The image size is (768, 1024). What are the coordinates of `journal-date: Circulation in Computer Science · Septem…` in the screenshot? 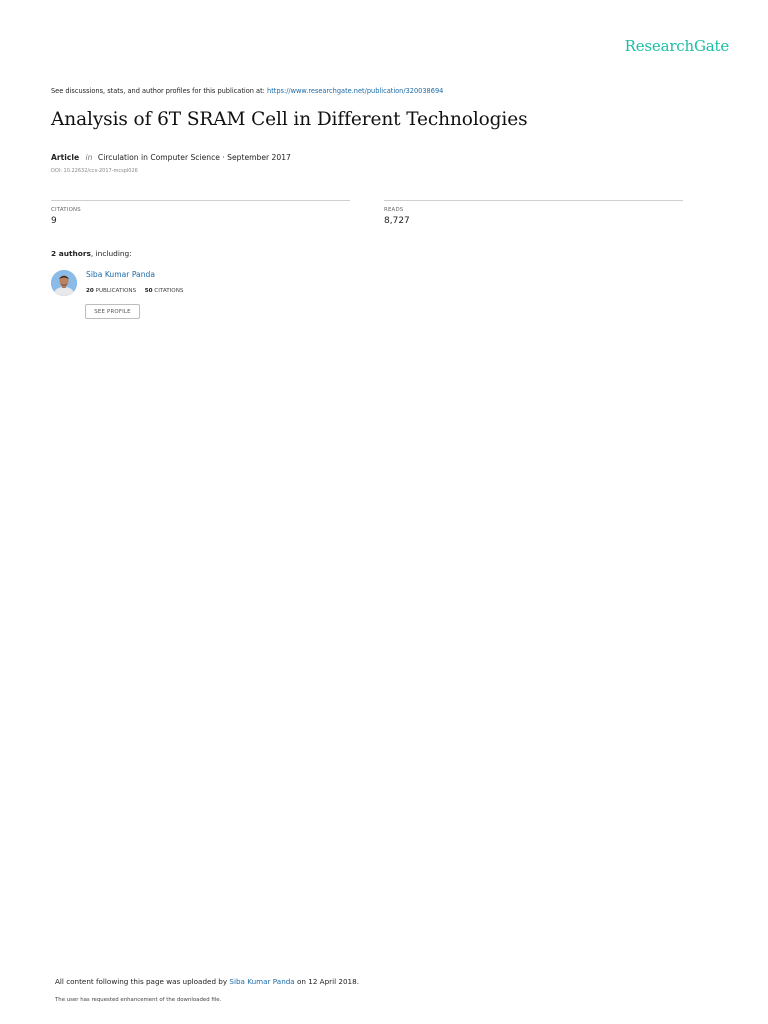 It's located at (194, 157).